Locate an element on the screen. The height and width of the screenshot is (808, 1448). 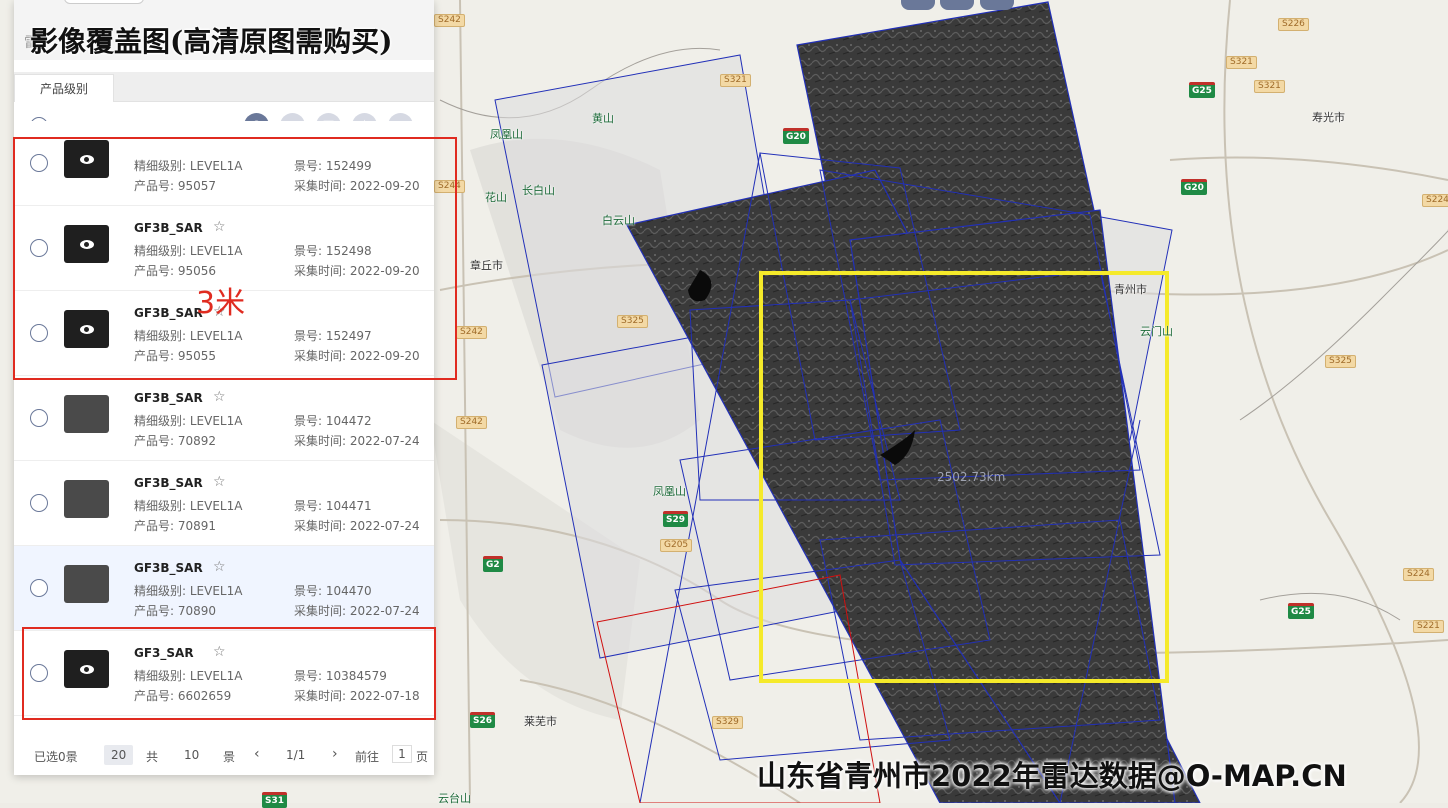
place-label: 青州市 is located at coordinates (1130, 289).